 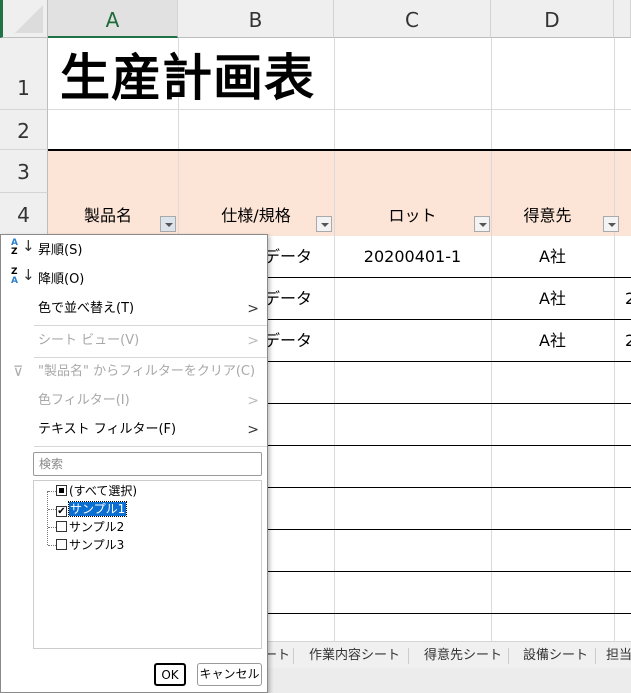 What do you see at coordinates (354, 655) in the screenshot?
I see `sheet-tab: 作業内容シート` at bounding box center [354, 655].